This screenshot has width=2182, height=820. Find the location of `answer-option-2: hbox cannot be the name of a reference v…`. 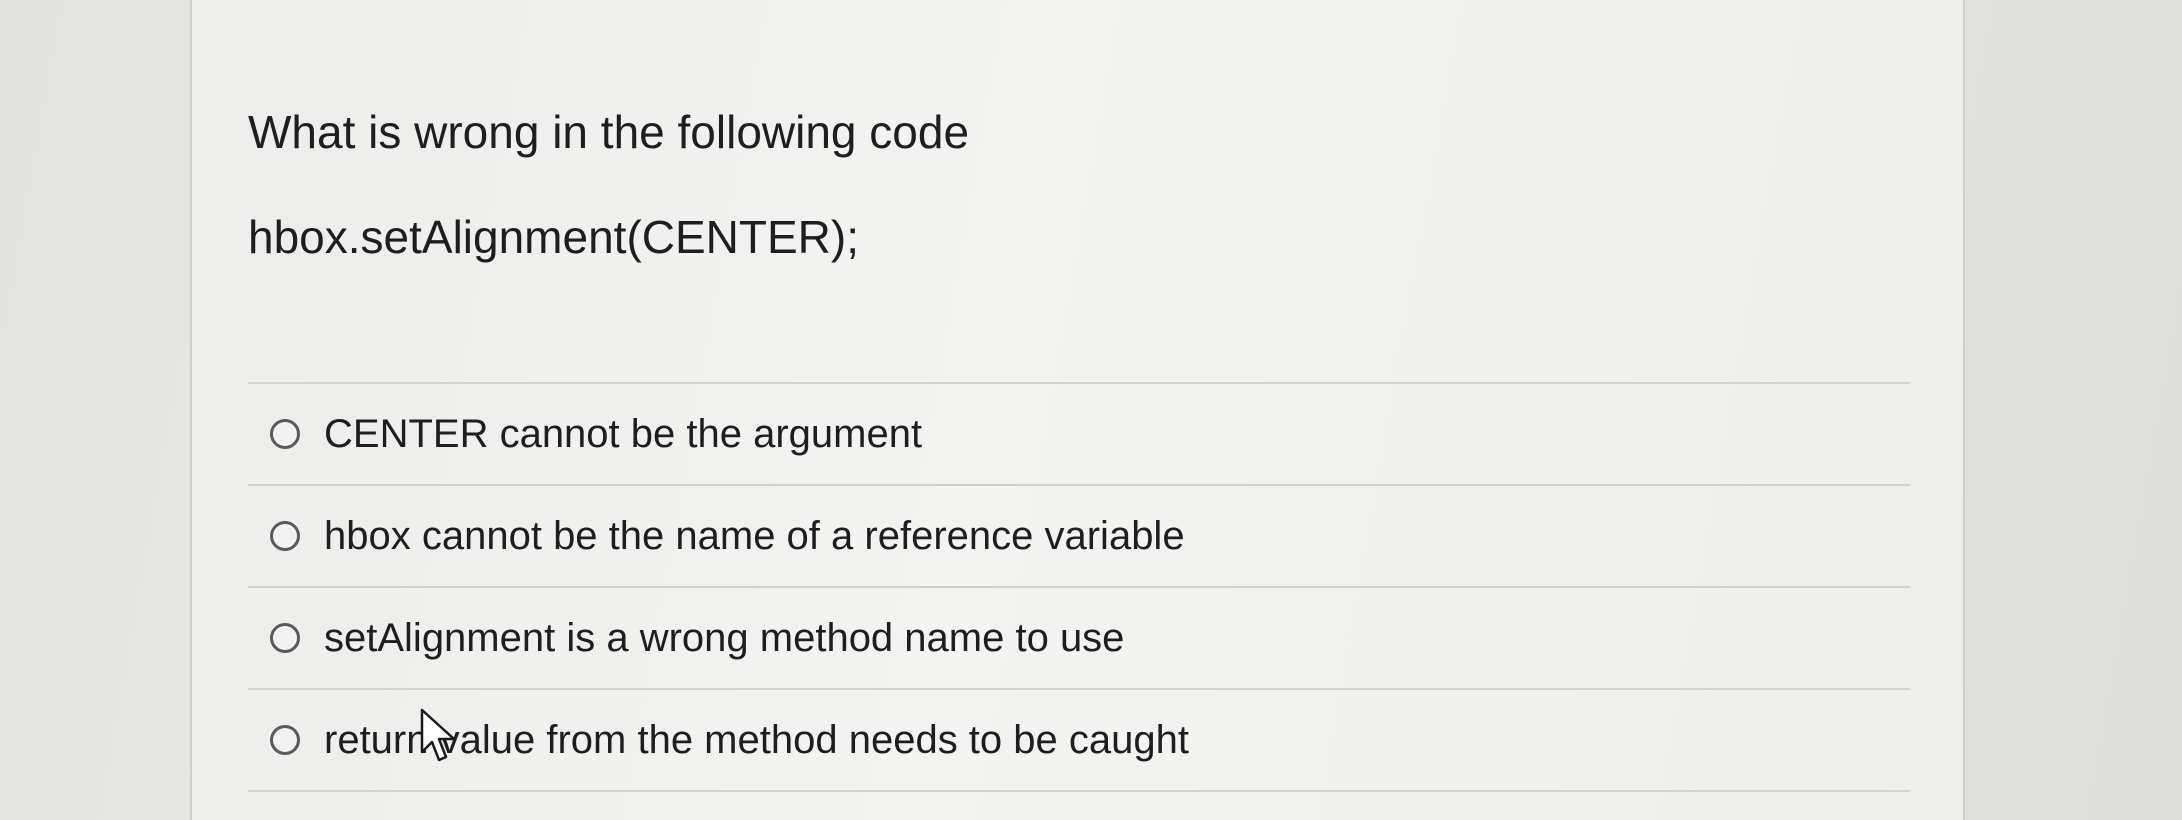

answer-option-2: hbox cannot be the name of a reference v… is located at coordinates (1079, 537).